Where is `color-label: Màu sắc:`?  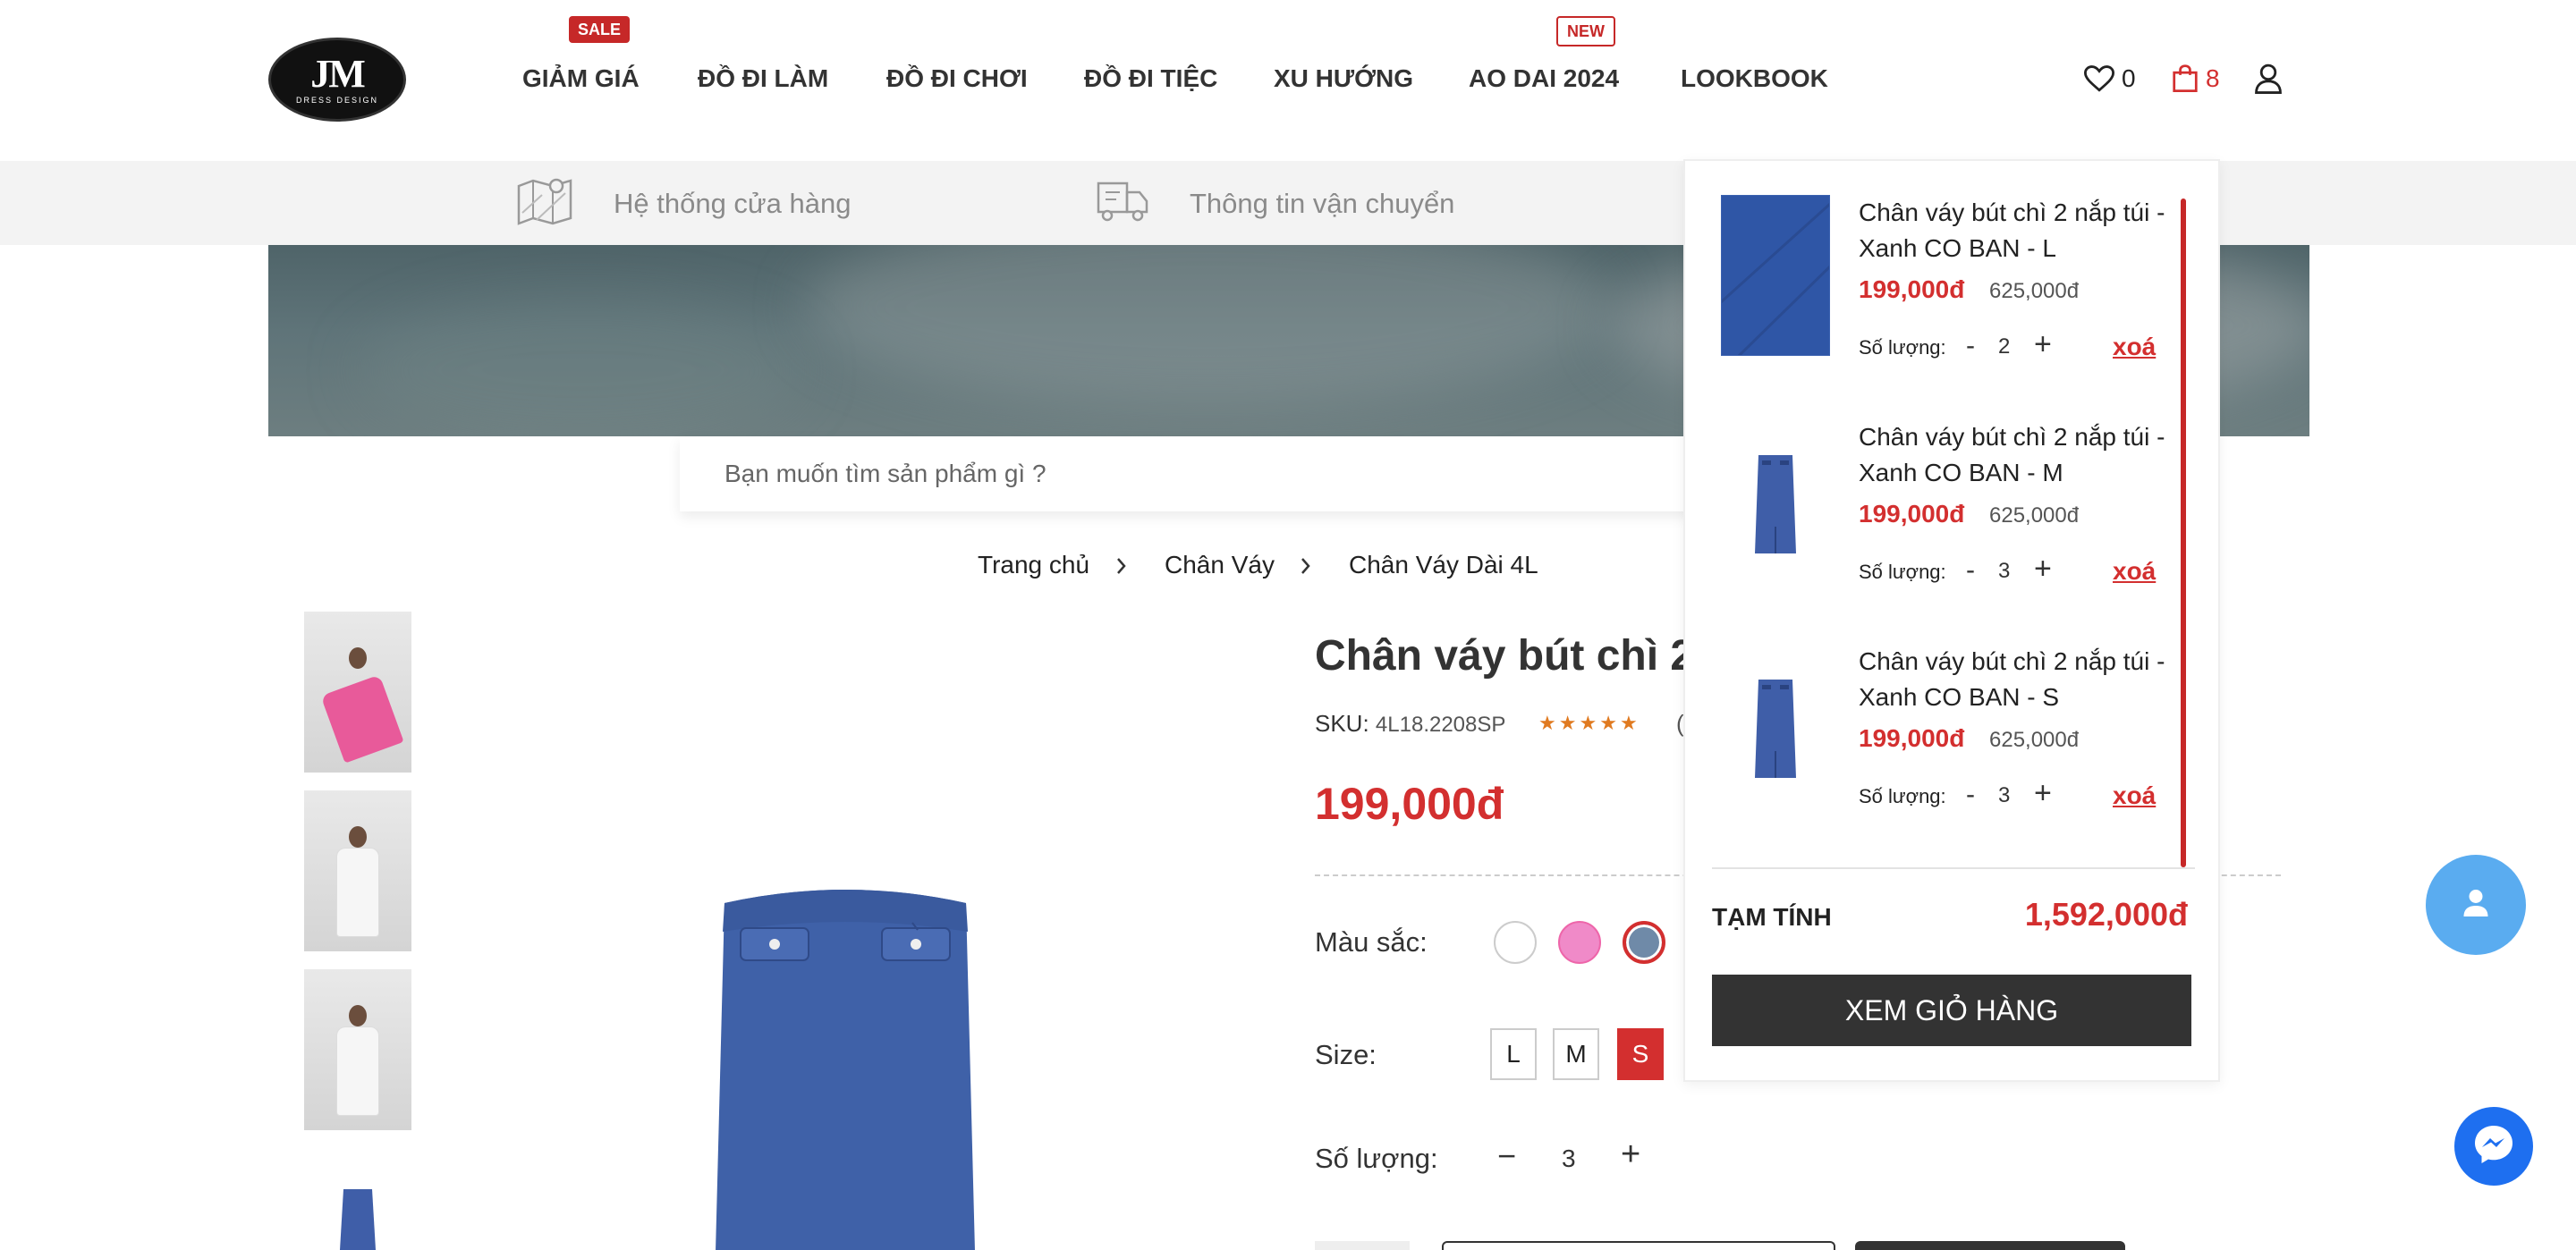 color-label: Màu sắc: is located at coordinates (1371, 942).